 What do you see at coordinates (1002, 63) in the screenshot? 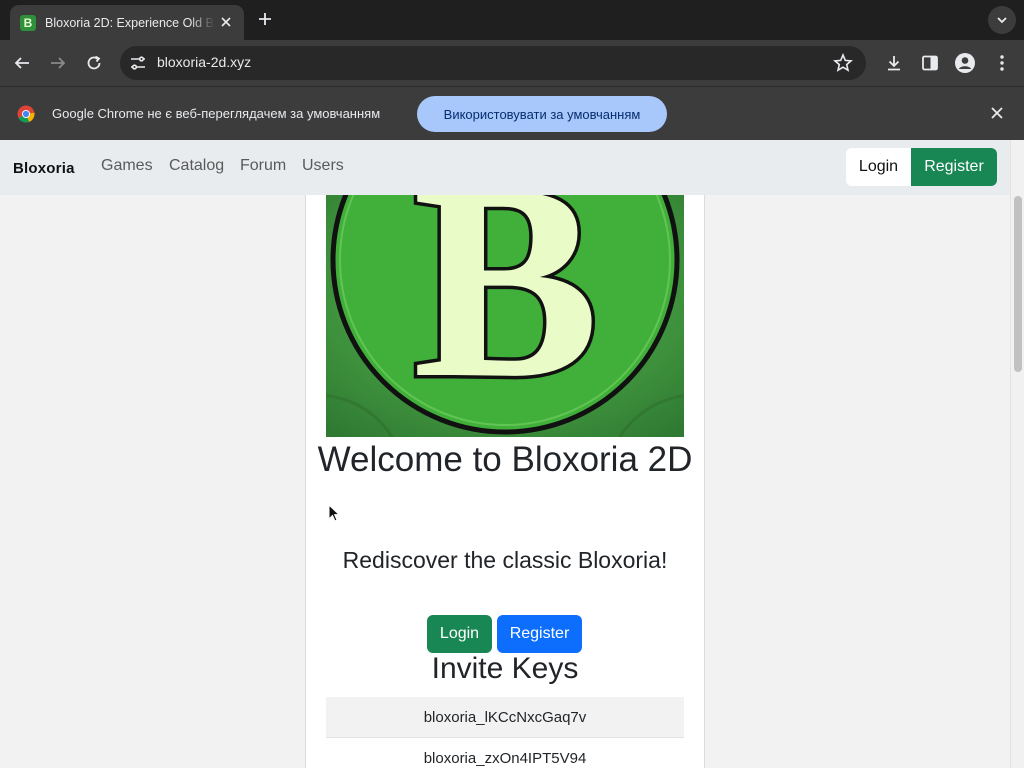
I see `more-menu-icon` at bounding box center [1002, 63].